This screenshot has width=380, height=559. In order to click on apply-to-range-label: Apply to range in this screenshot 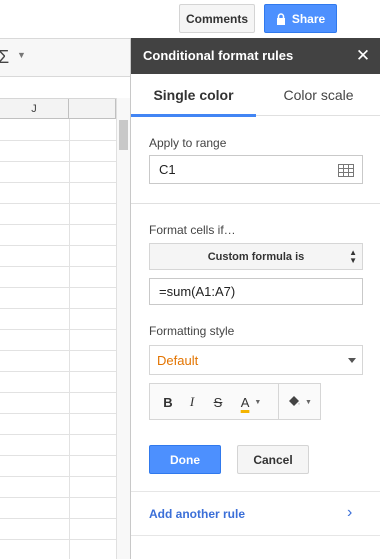, I will do `click(188, 143)`.